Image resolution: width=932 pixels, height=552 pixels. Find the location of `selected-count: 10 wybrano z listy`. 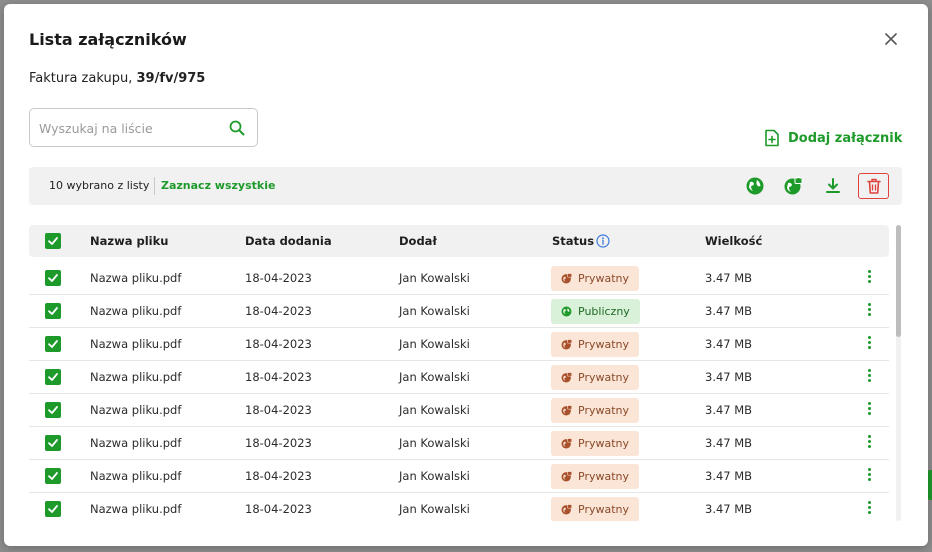

selected-count: 10 wybrano z listy is located at coordinates (99, 185).